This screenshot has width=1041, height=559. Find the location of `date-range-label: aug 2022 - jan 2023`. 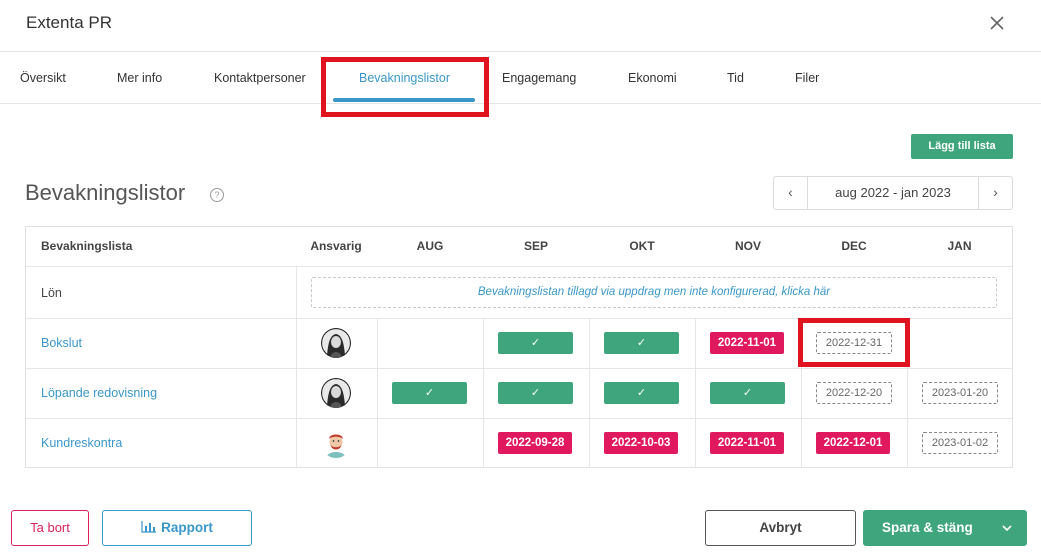

date-range-label: aug 2022 - jan 2023 is located at coordinates (893, 193).